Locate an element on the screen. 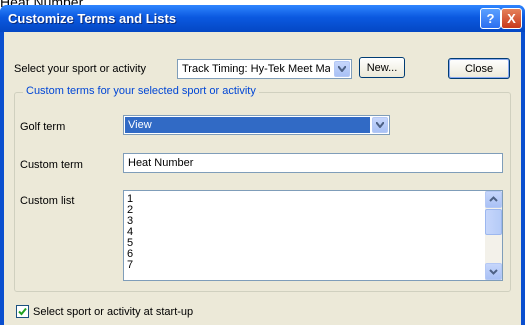  list-item: 1 is located at coordinates (313, 199).